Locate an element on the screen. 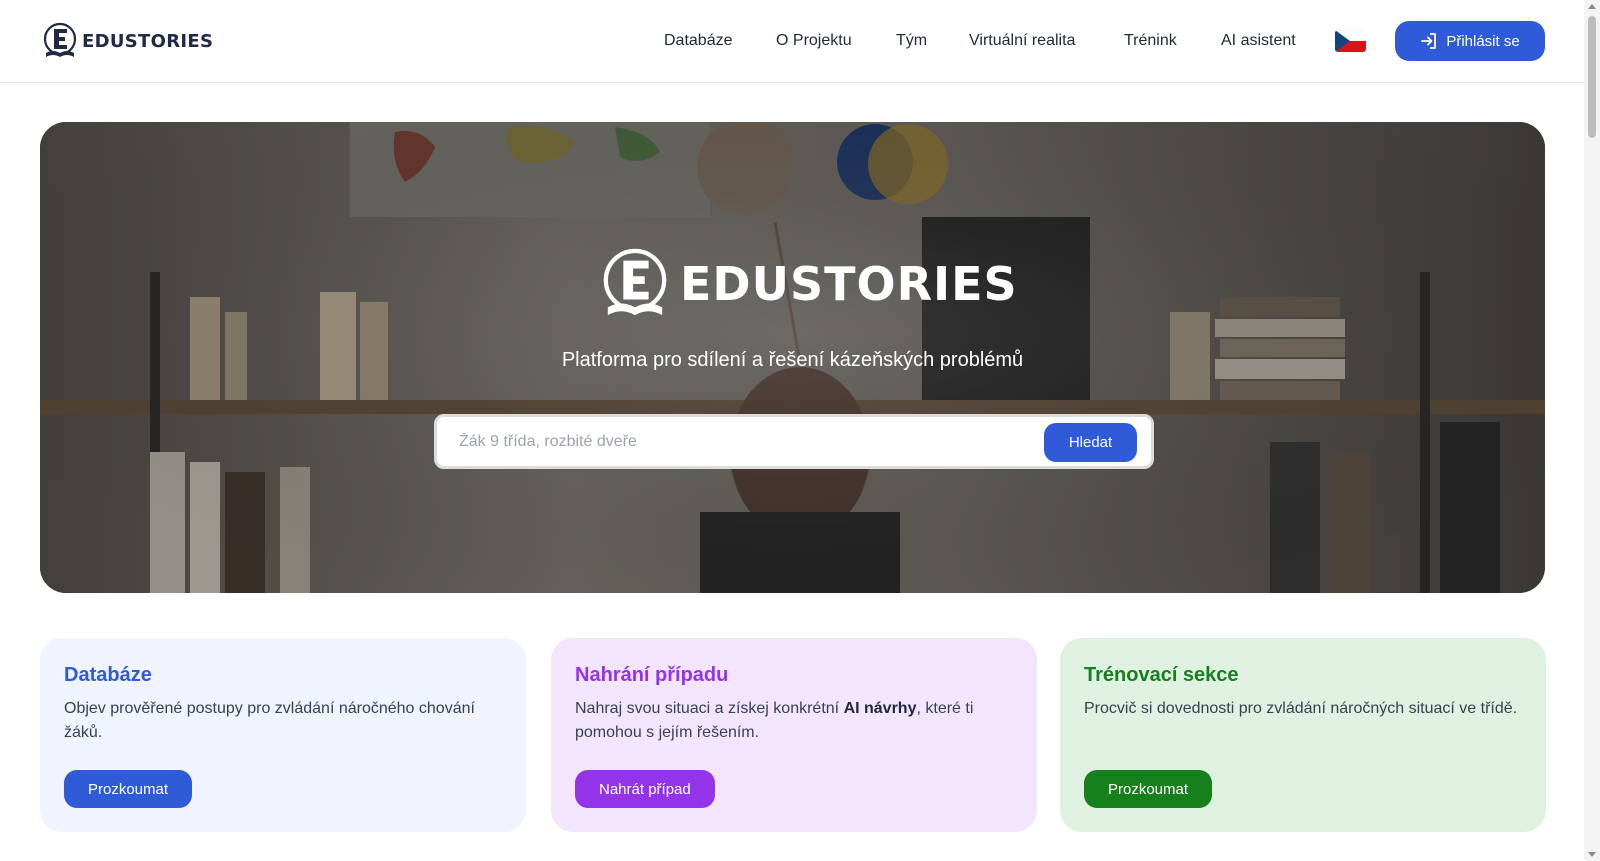 This screenshot has height=861, width=1600. nav-item-databaze: Databáze is located at coordinates (698, 41).